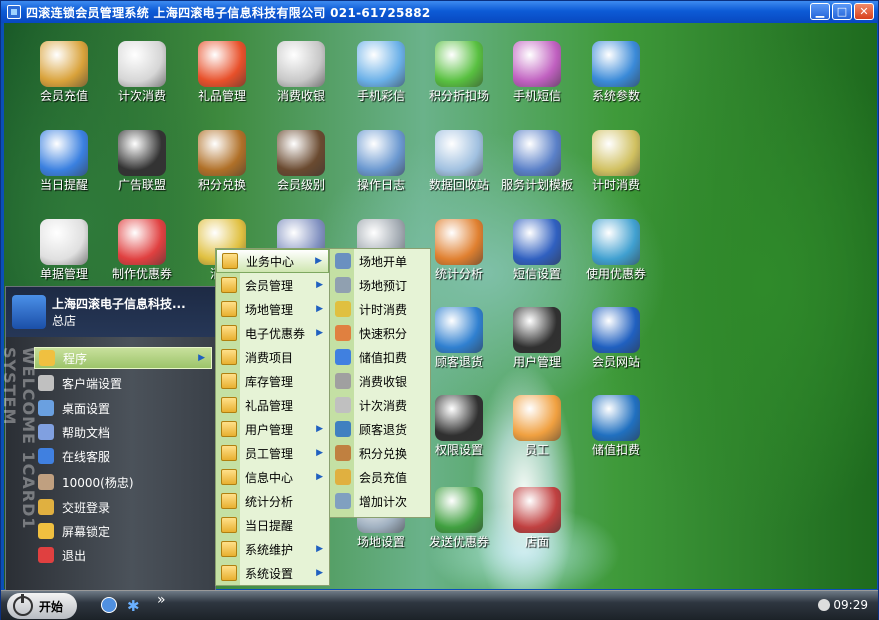 This screenshot has width=879, height=620. What do you see at coordinates (459, 72) in the screenshot?
I see `desktop-icon: 积分折扣场` at bounding box center [459, 72].